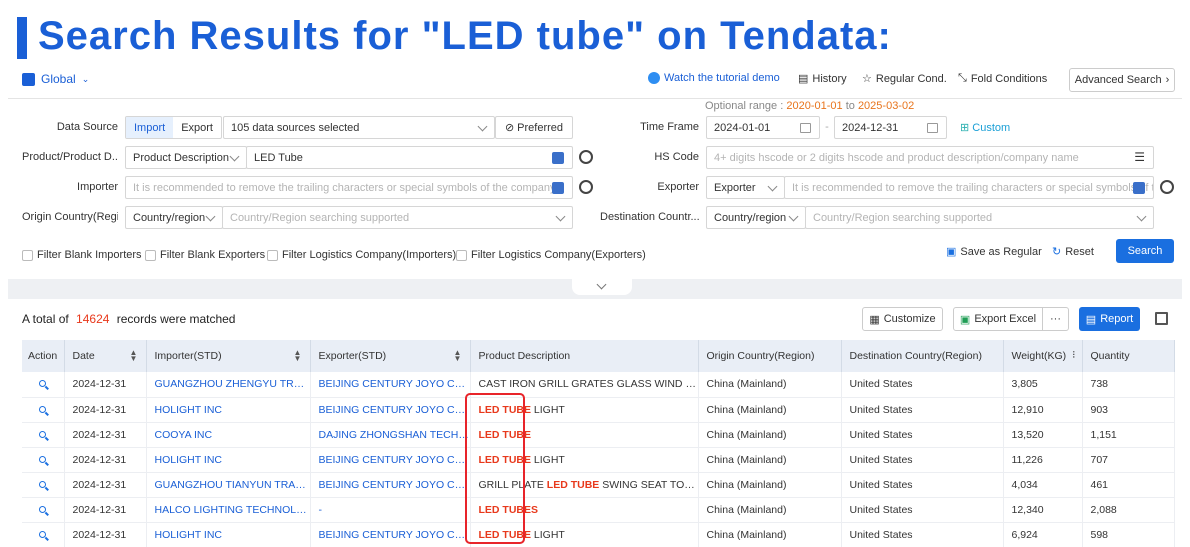  I want to click on save-as-regular-button: ▣ Save as Regular, so click(994, 252).